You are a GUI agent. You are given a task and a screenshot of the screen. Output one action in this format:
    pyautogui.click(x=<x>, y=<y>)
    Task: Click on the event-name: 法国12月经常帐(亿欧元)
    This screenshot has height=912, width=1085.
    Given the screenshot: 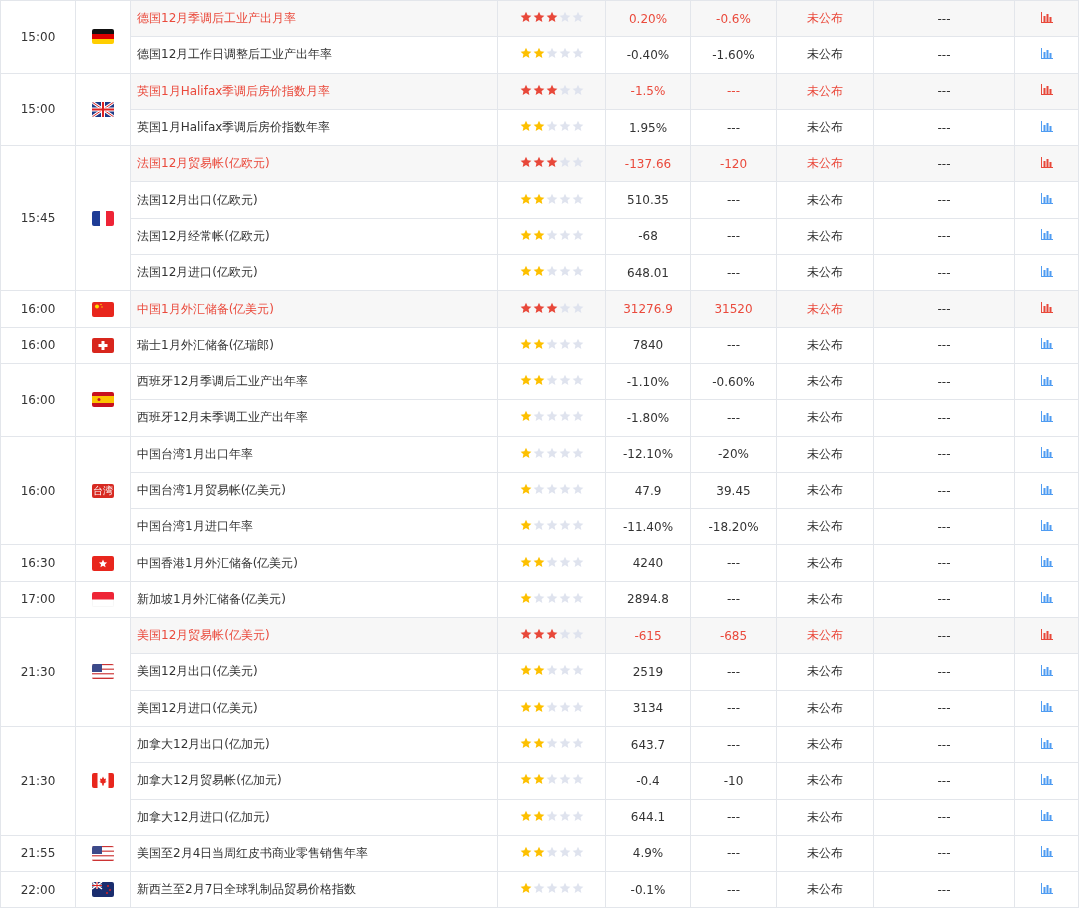 What is the action you would take?
    pyautogui.click(x=203, y=235)
    